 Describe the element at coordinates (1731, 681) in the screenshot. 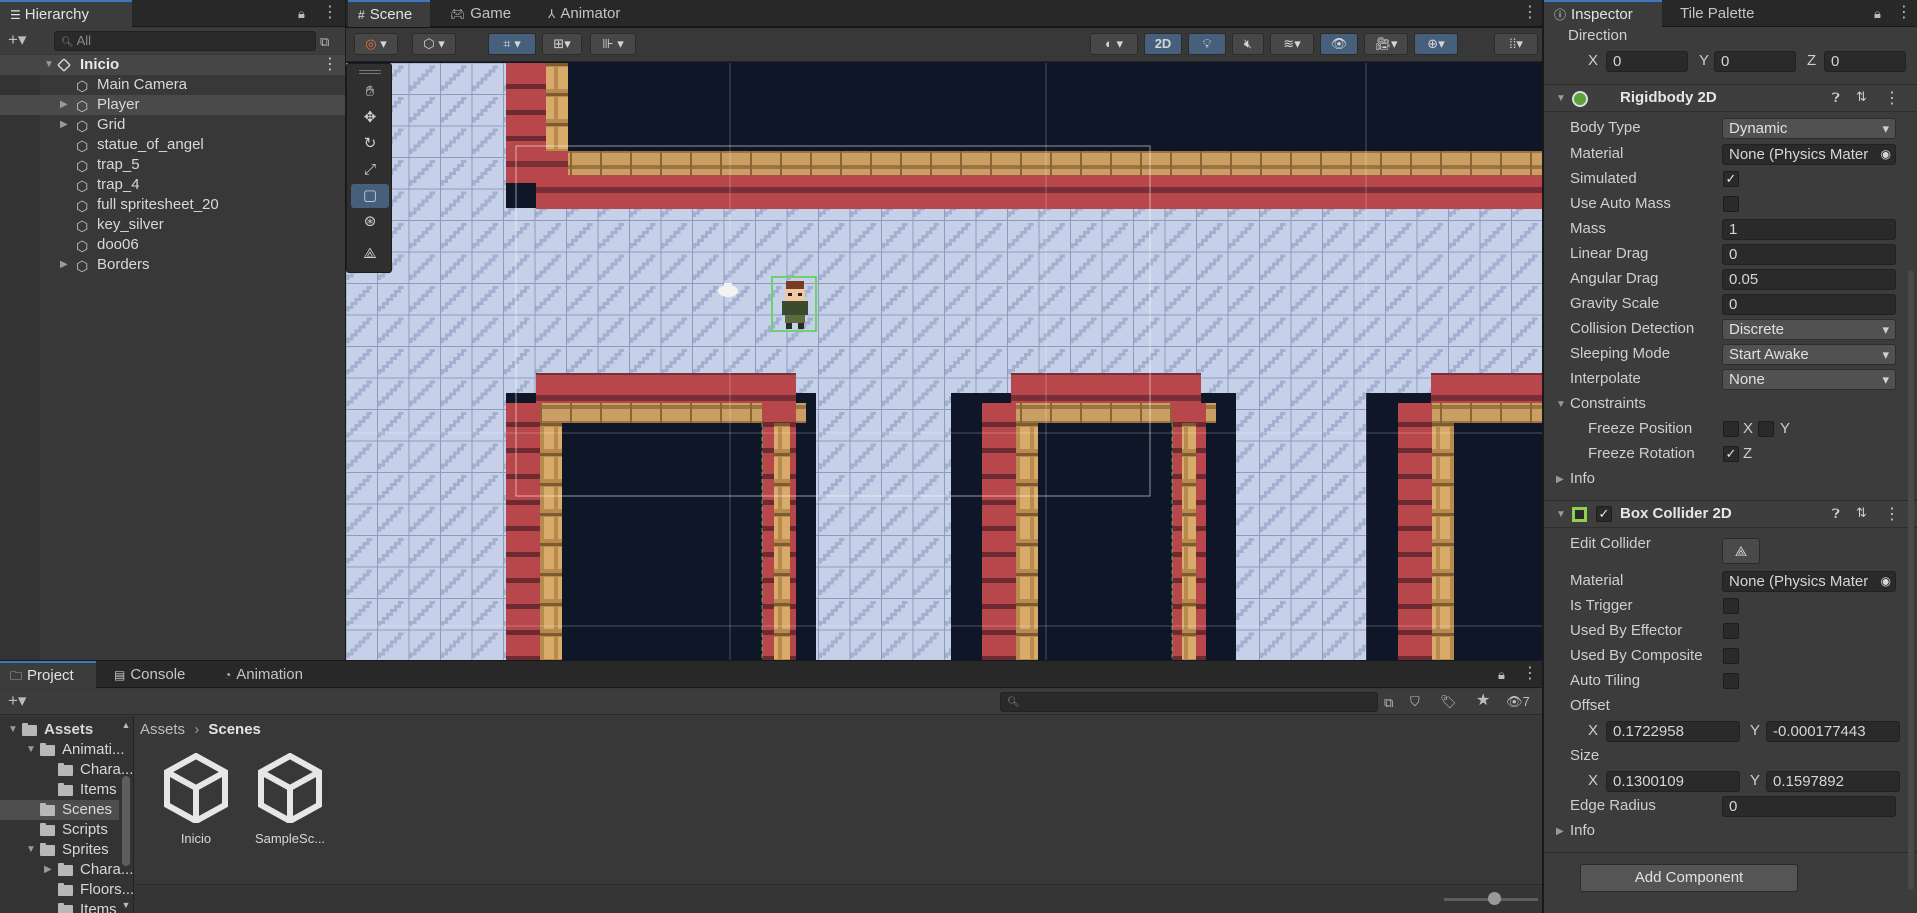

I see `auto-tiling-checkbox` at that location.